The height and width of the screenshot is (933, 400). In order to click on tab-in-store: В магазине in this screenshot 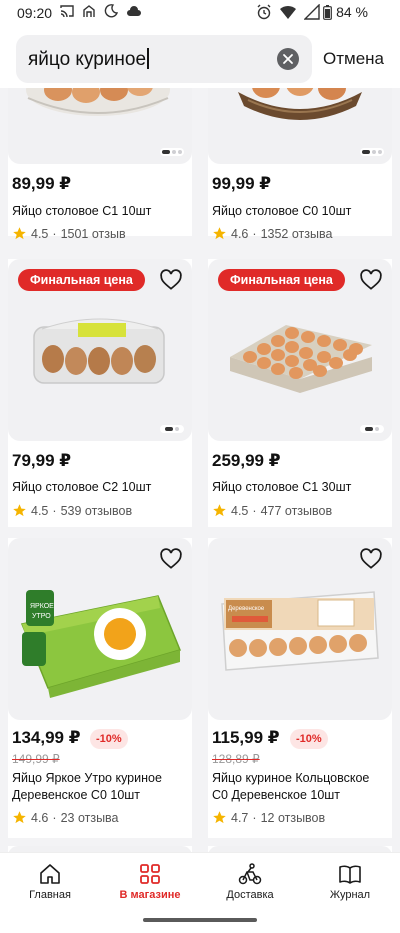, I will do `click(150, 882)`.